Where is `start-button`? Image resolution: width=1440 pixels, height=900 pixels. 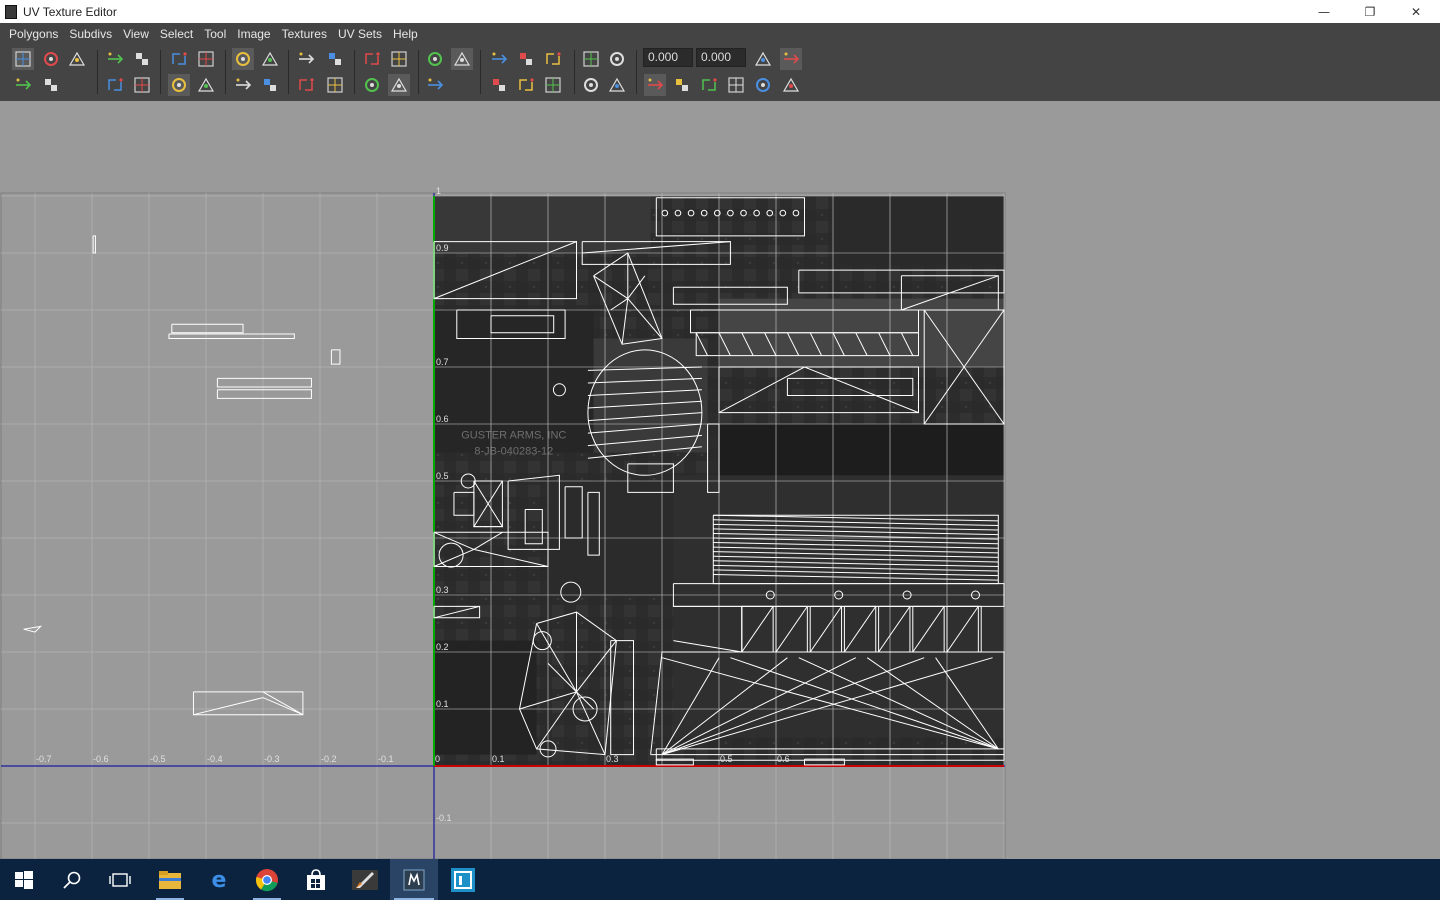
start-button is located at coordinates (24, 879).